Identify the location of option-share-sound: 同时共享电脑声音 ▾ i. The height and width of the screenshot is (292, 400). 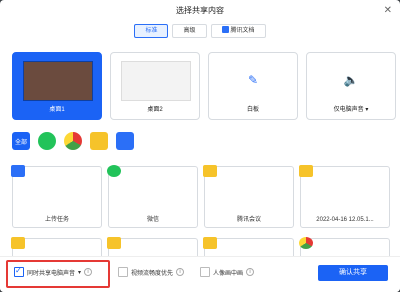
(53, 271).